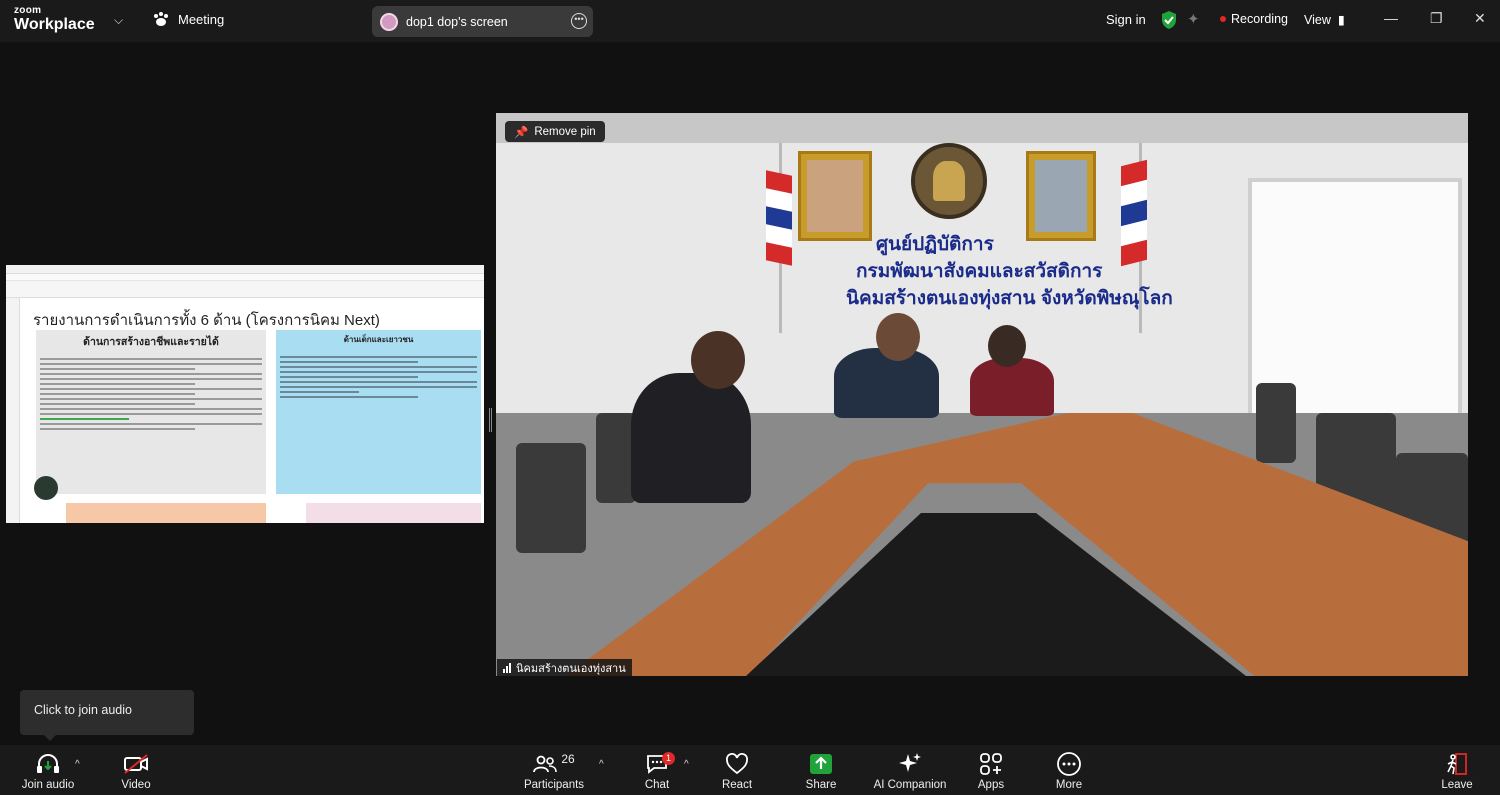 Image resolution: width=1500 pixels, height=795 pixels. I want to click on emblem-icon, so click(949, 181).